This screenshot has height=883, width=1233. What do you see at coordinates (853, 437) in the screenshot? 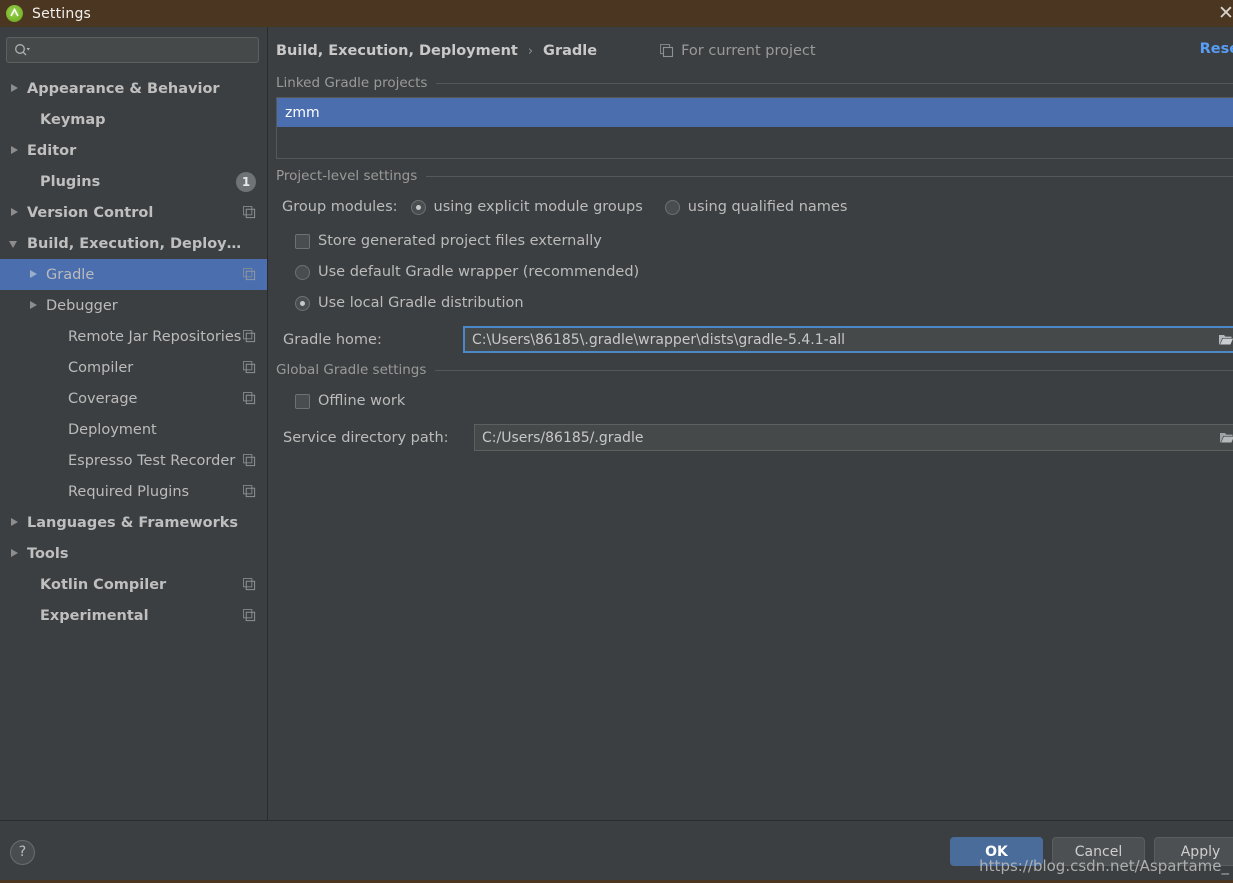
I see `service-directory-field: C:/Users/86185/.gradle` at bounding box center [853, 437].